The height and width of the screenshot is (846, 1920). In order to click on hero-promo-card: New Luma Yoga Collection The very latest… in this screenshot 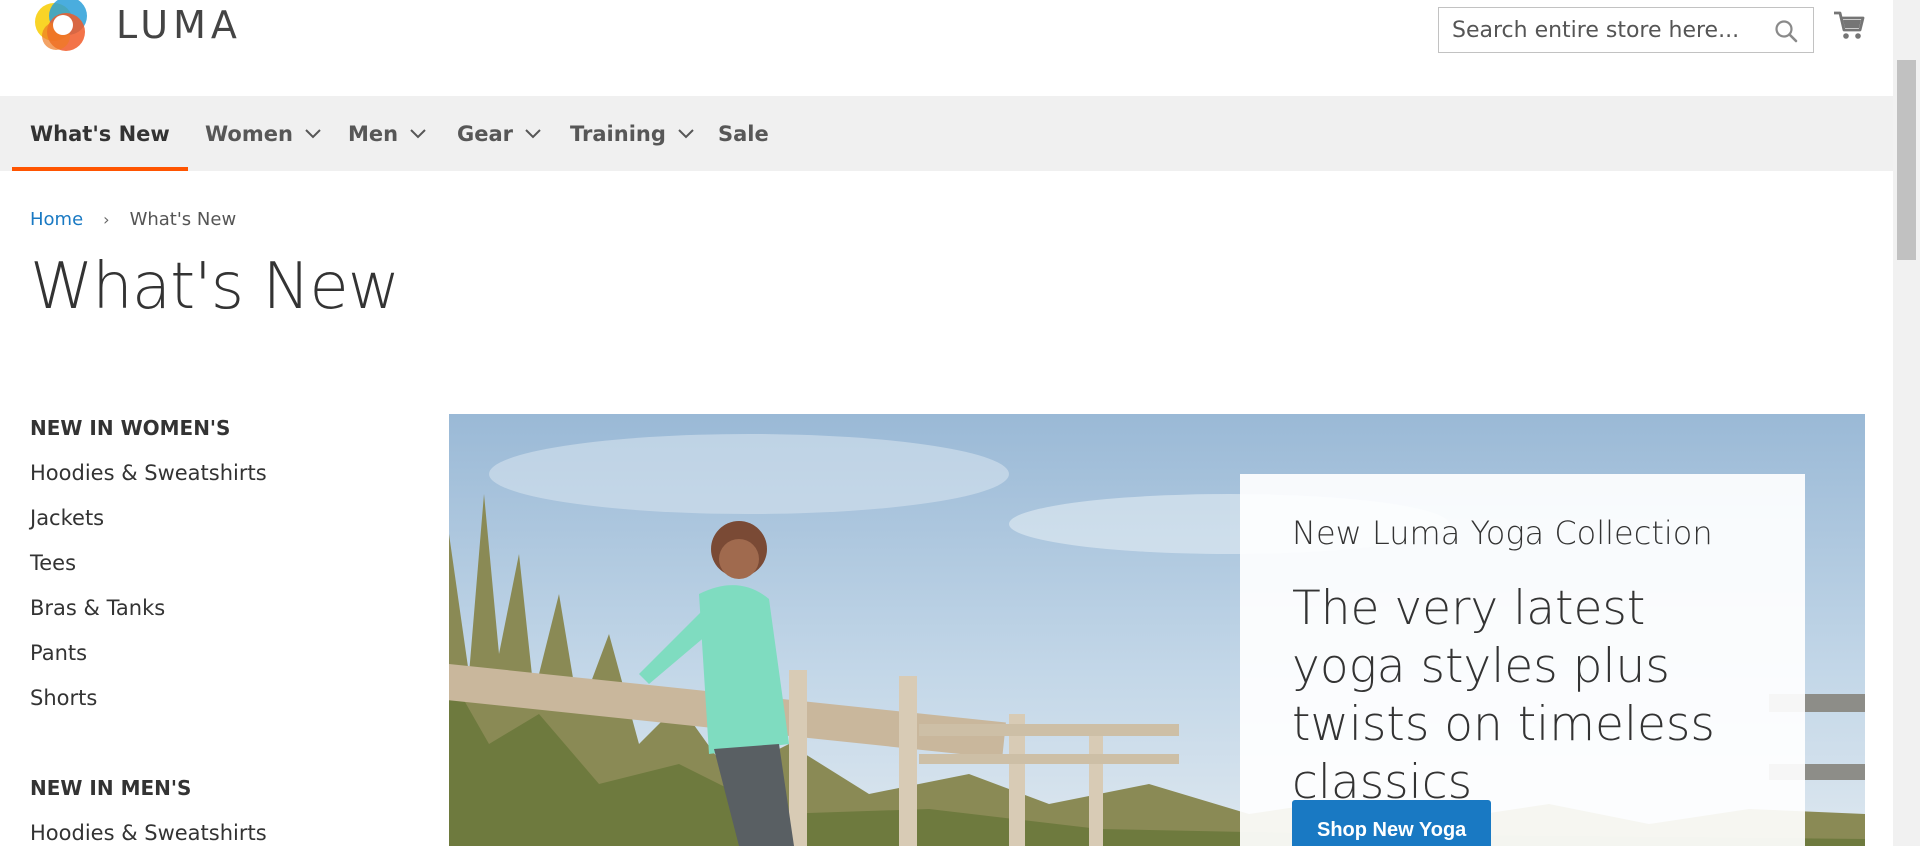, I will do `click(1522, 660)`.